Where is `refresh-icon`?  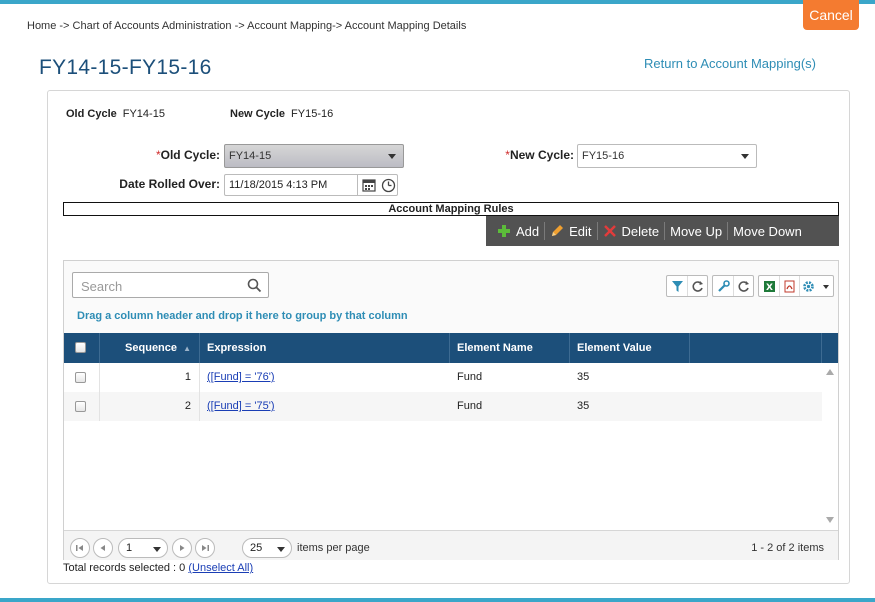
refresh-icon is located at coordinates (743, 286).